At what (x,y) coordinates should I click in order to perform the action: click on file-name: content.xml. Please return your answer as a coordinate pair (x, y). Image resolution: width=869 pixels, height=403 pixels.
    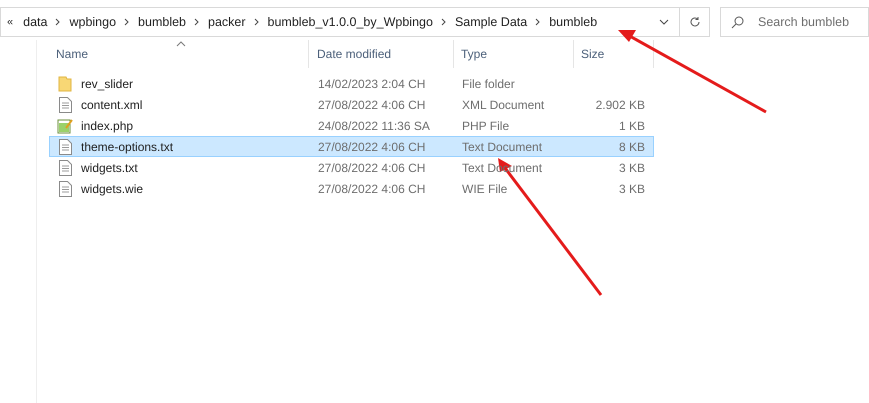
    Looking at the image, I should click on (111, 105).